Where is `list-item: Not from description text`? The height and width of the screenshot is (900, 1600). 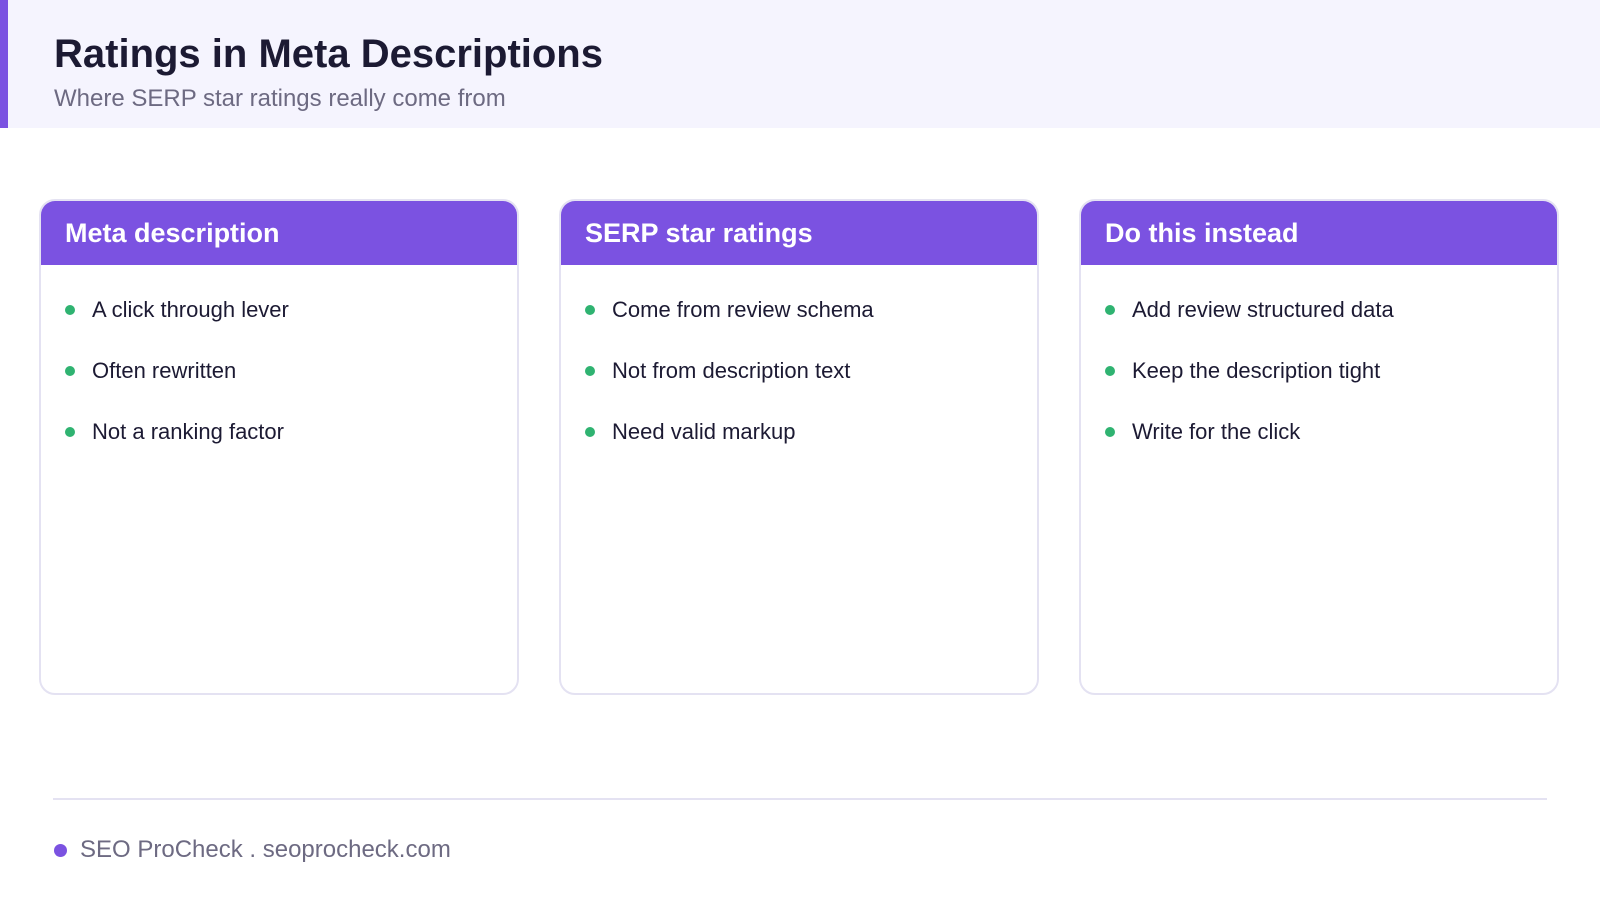 list-item: Not from description text is located at coordinates (811, 371).